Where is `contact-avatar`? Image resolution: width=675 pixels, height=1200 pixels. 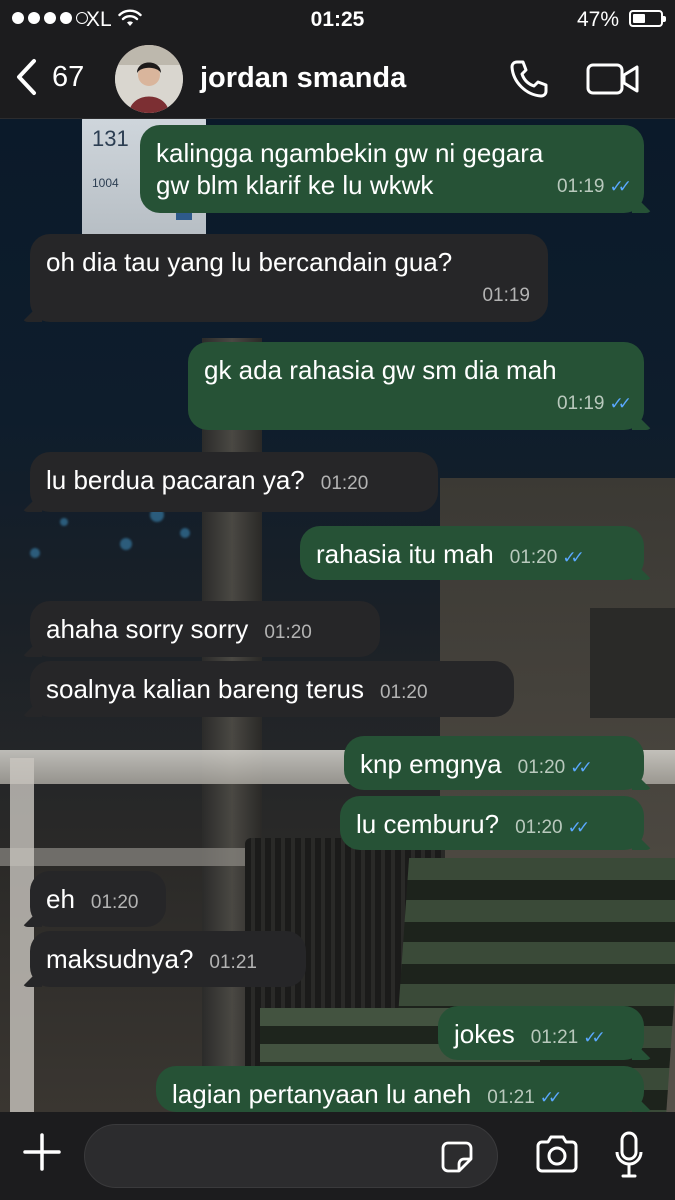 contact-avatar is located at coordinates (149, 79).